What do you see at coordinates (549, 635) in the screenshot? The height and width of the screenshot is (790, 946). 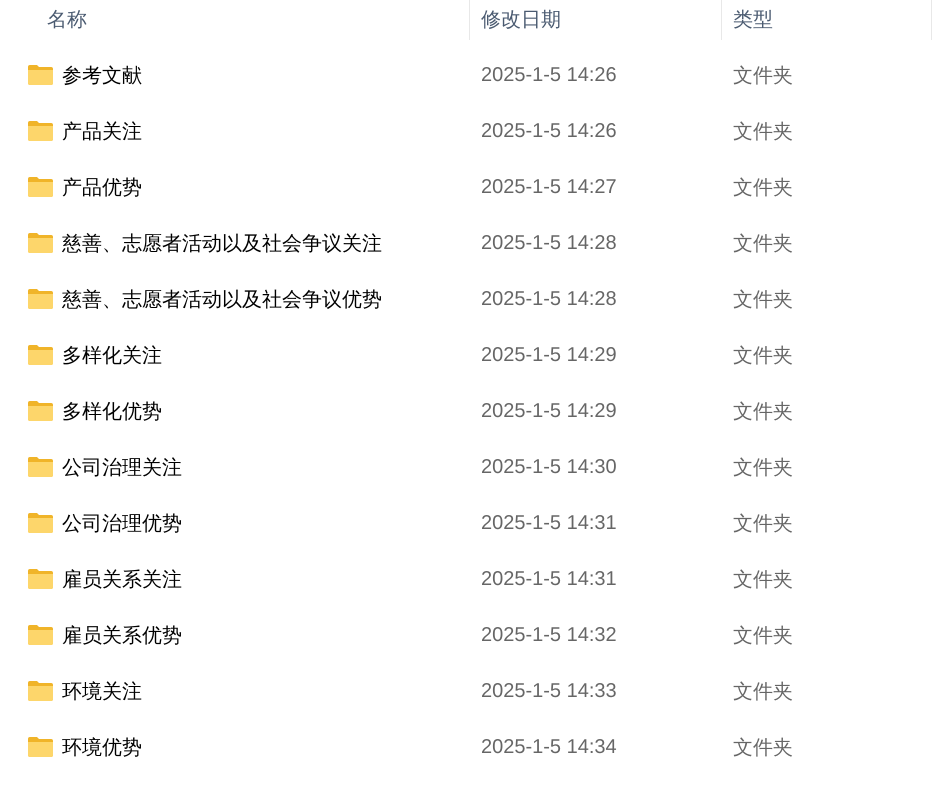 I see `modified-date: 2025-1-5 14:32` at bounding box center [549, 635].